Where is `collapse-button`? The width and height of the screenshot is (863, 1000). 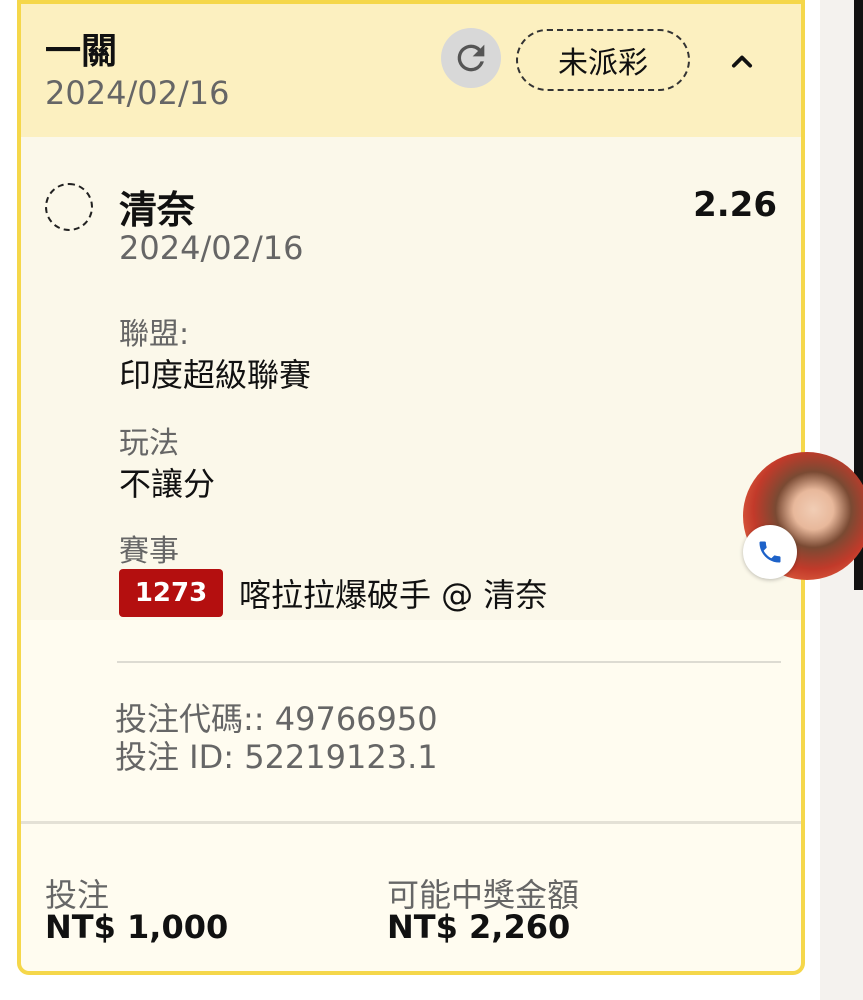 collapse-button is located at coordinates (742, 61).